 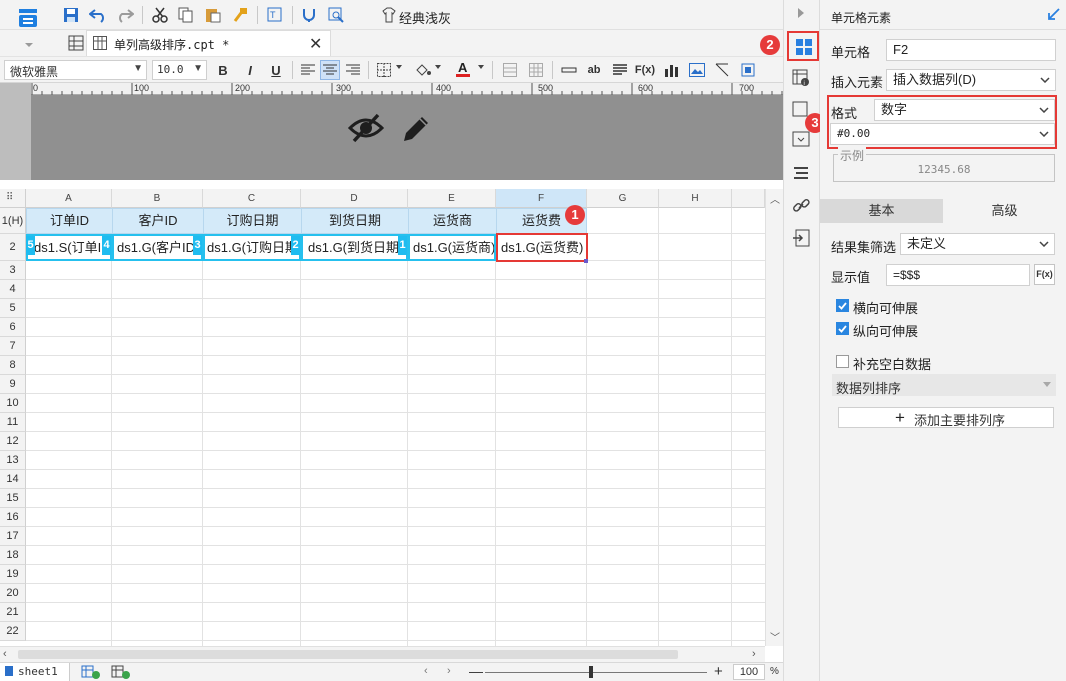 I want to click on row-header: 6, so click(x=13, y=327).